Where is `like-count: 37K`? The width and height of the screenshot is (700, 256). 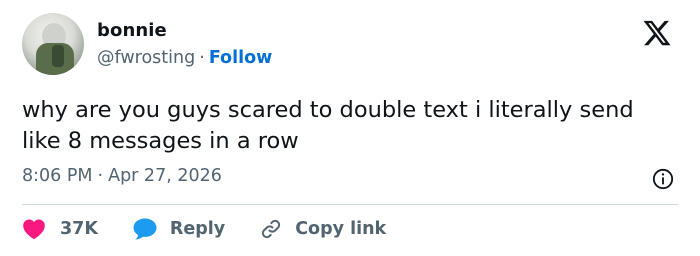 like-count: 37K is located at coordinates (79, 229).